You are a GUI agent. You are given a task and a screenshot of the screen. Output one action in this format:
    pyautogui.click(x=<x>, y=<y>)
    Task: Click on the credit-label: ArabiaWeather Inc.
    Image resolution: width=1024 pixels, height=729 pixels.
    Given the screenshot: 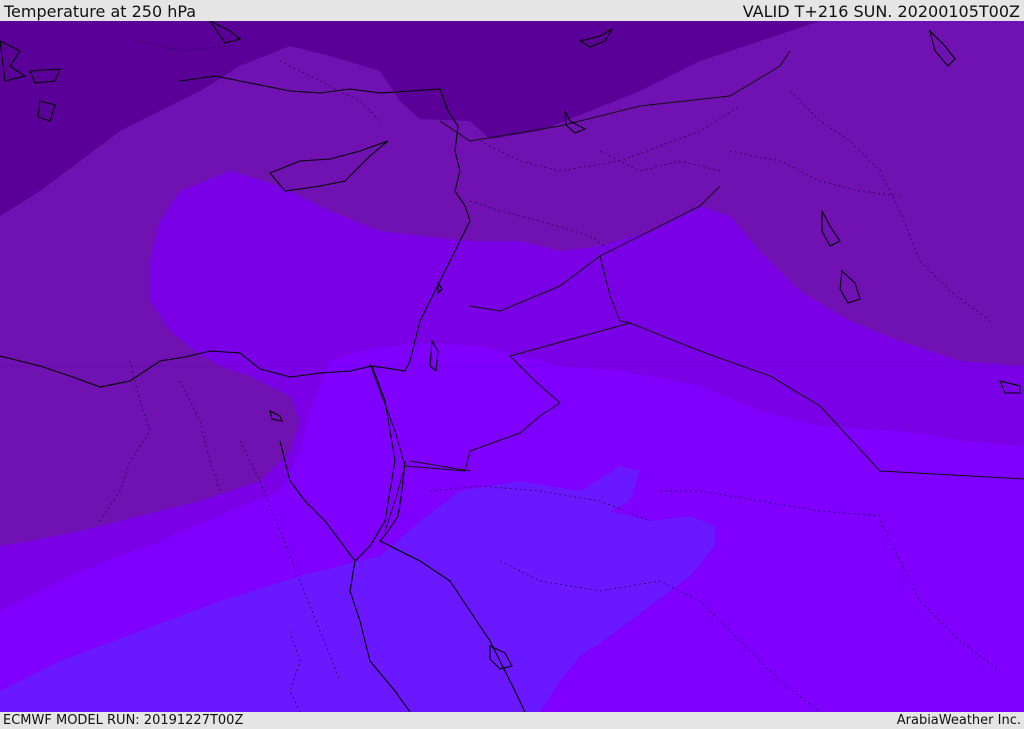 What is the action you would take?
    pyautogui.click(x=958, y=720)
    